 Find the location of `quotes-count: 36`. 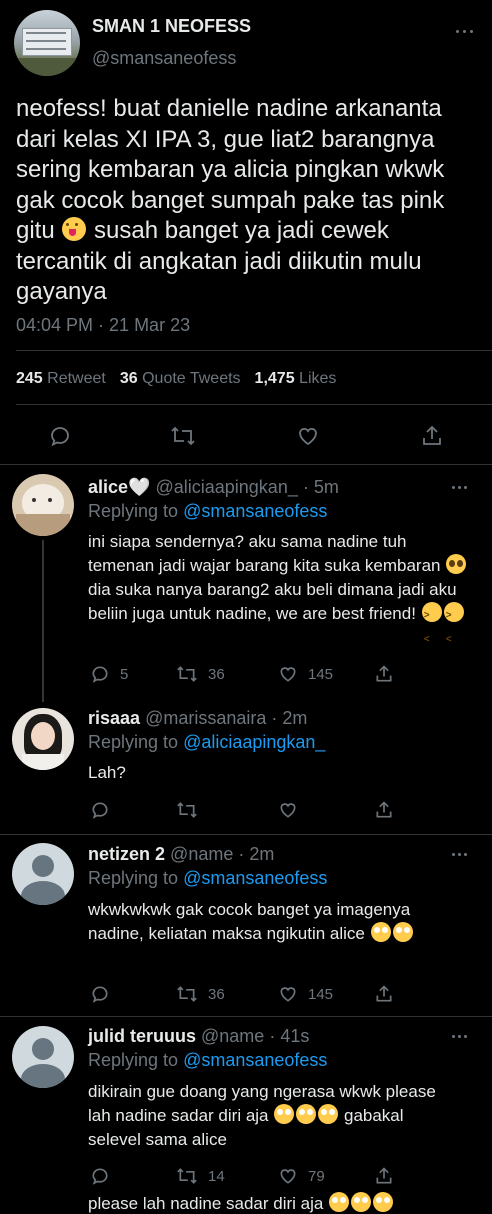

quotes-count: 36 is located at coordinates (128, 378).